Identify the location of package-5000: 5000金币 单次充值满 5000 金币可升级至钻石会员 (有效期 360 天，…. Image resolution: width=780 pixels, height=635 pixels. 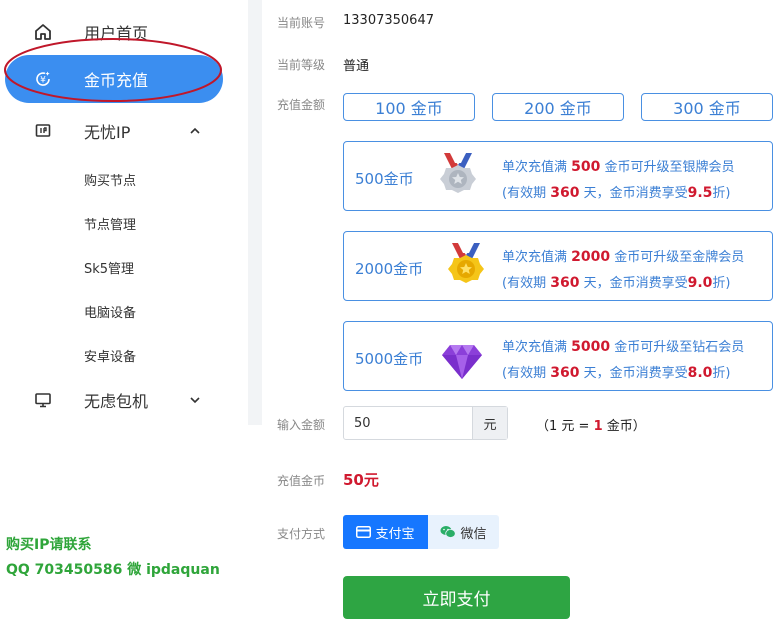
(558, 356).